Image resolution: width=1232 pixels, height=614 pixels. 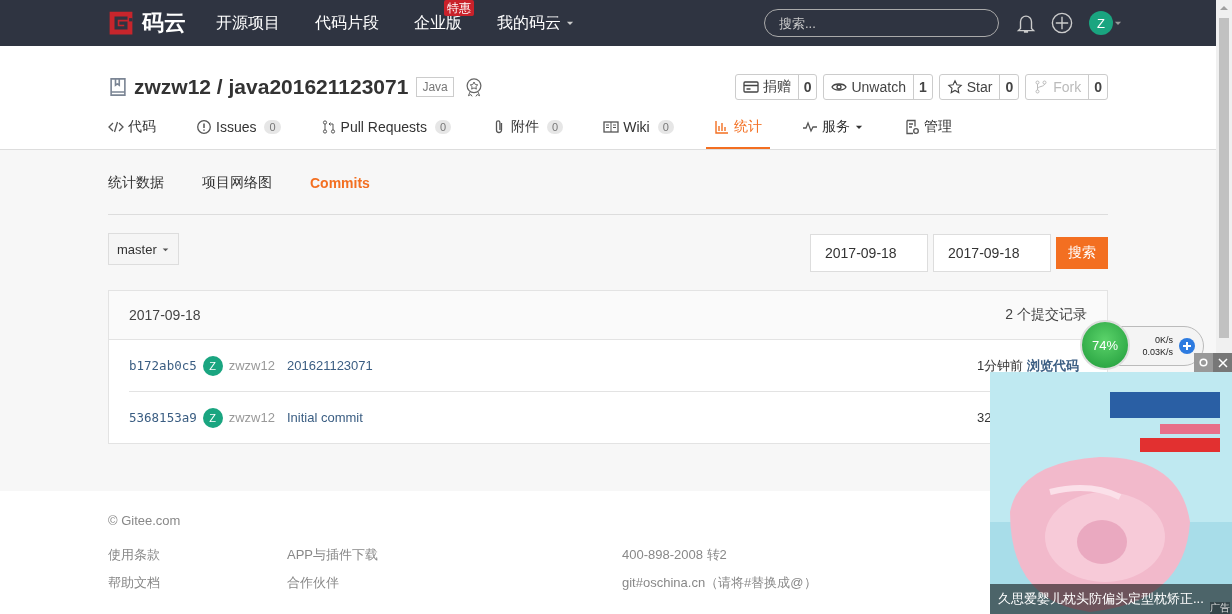 What do you see at coordinates (1053, 365) in the screenshot?
I see `browse-code-link: 浏览代码` at bounding box center [1053, 365].